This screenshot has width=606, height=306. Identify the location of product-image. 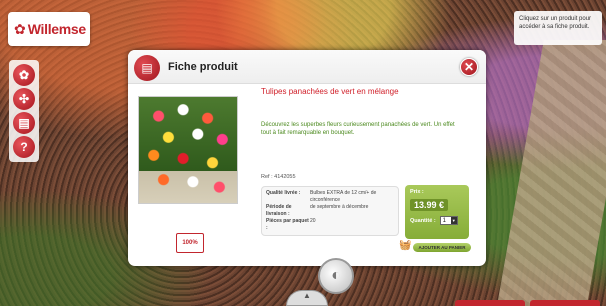
(188, 150).